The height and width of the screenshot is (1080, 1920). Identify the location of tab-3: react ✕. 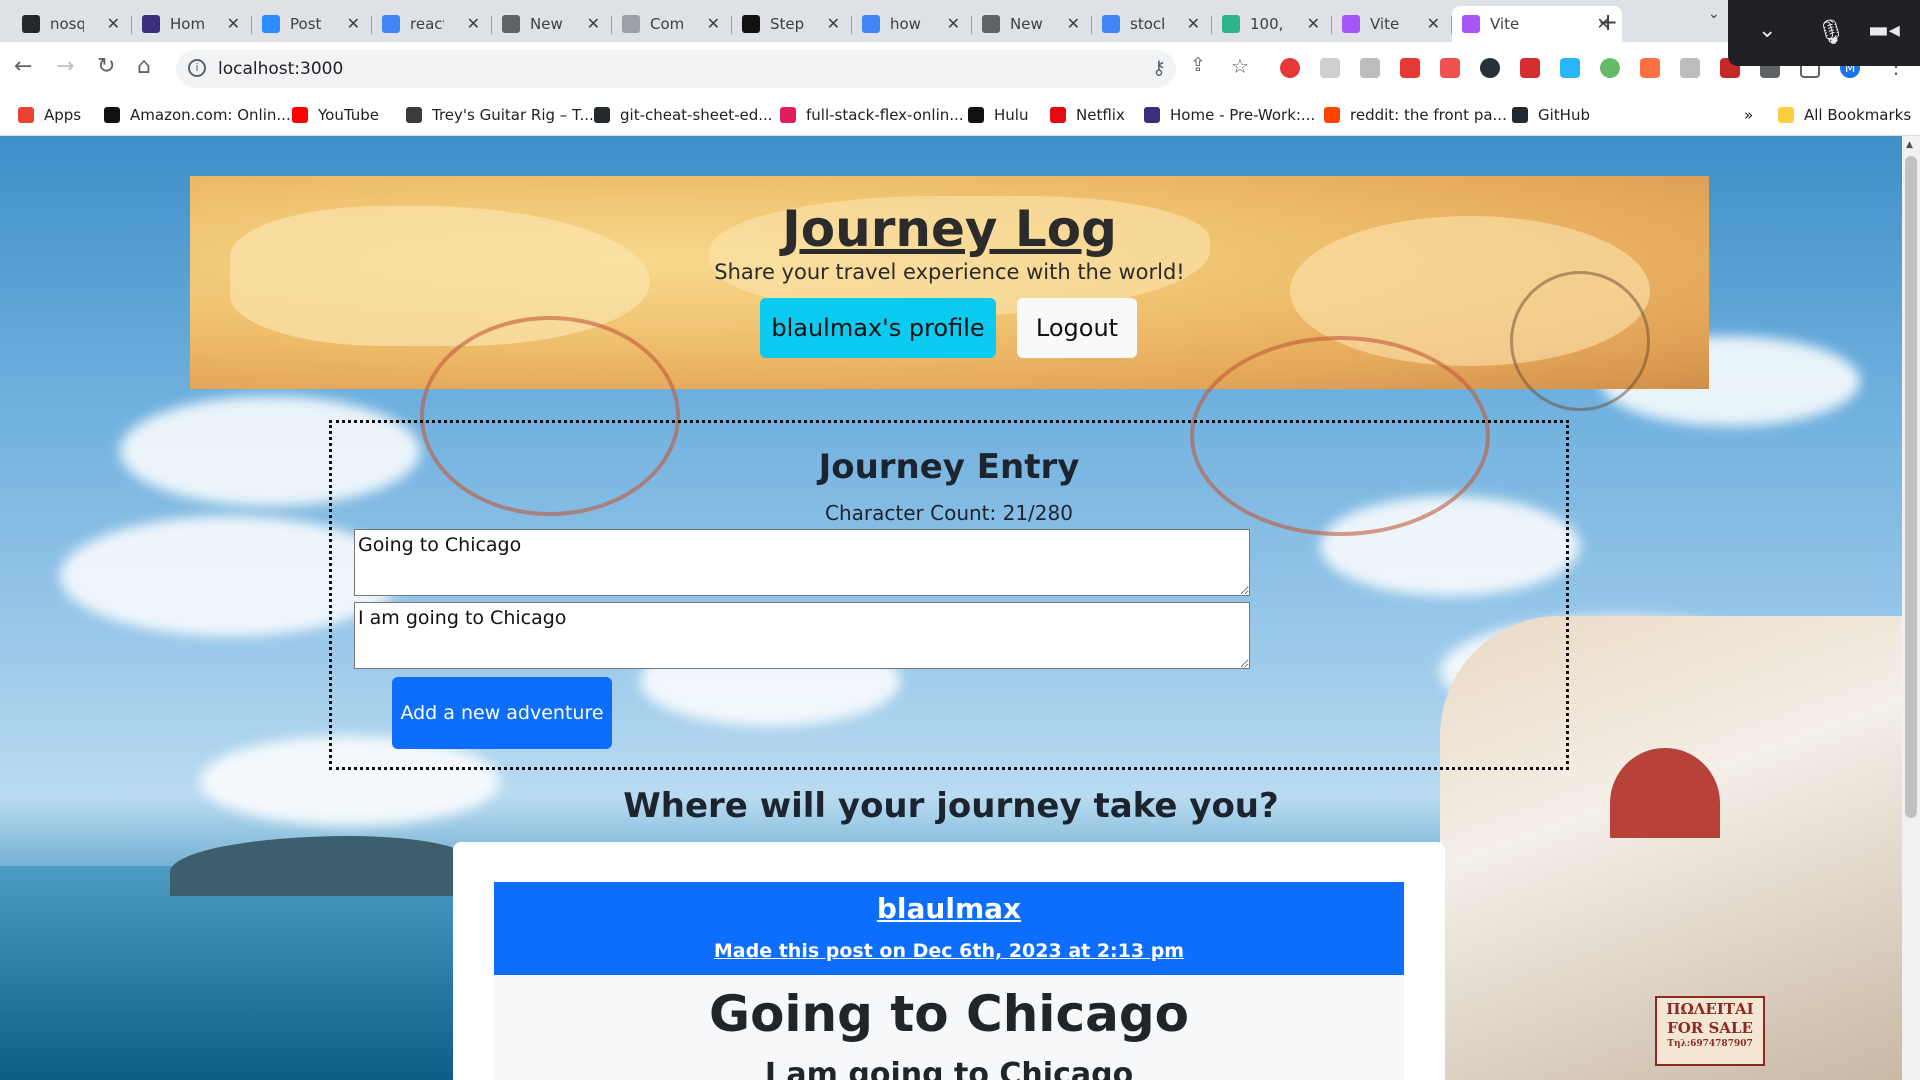
(432, 24).